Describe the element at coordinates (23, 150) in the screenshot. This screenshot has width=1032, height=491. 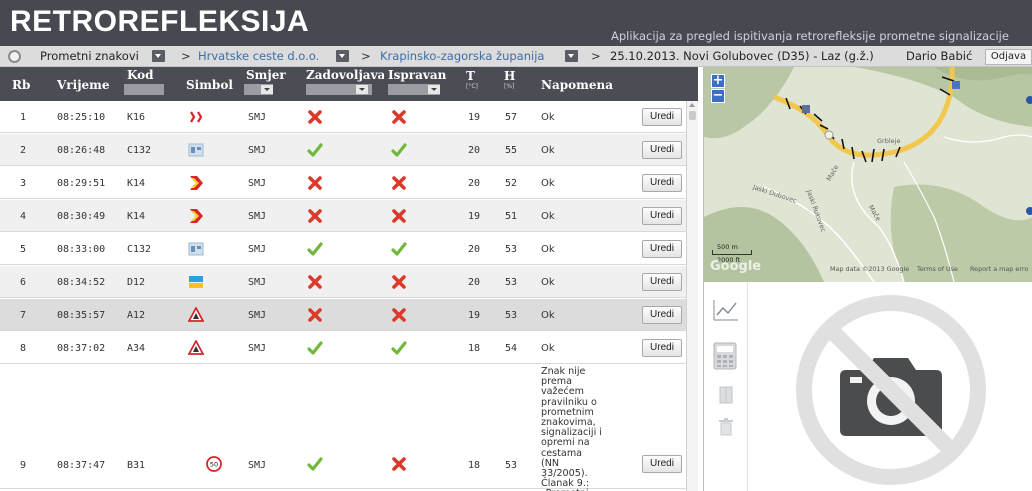
I see `row-number: 2` at that location.